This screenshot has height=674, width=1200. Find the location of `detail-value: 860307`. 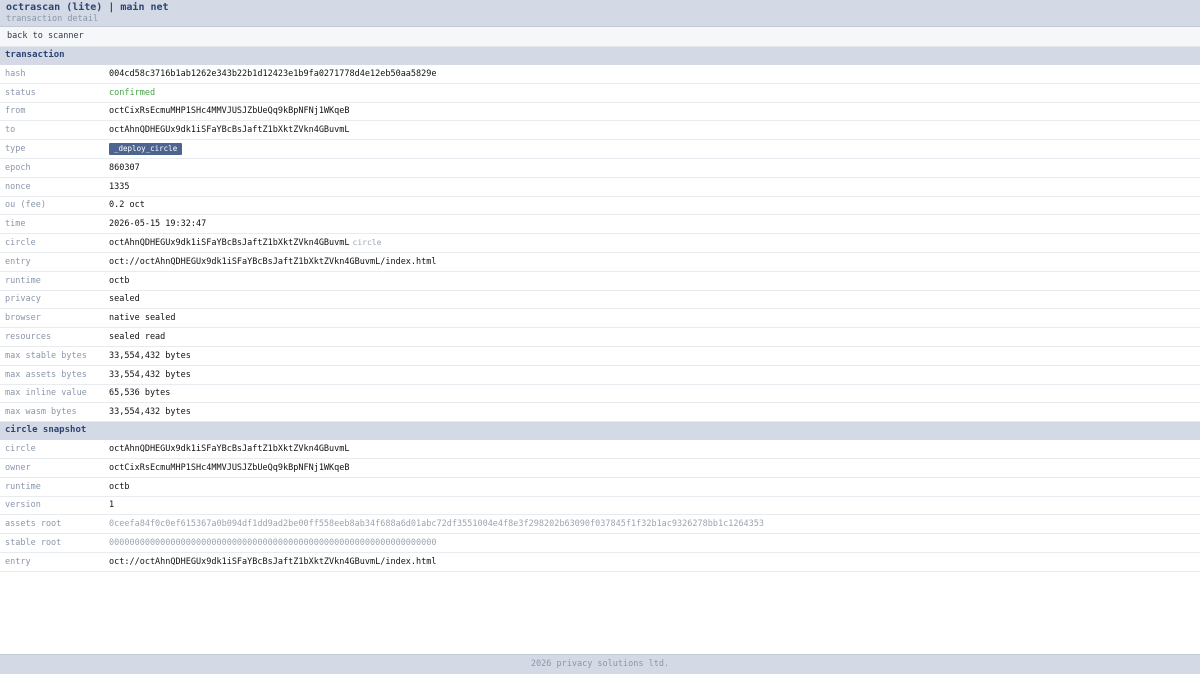

detail-value: 860307 is located at coordinates (124, 168).